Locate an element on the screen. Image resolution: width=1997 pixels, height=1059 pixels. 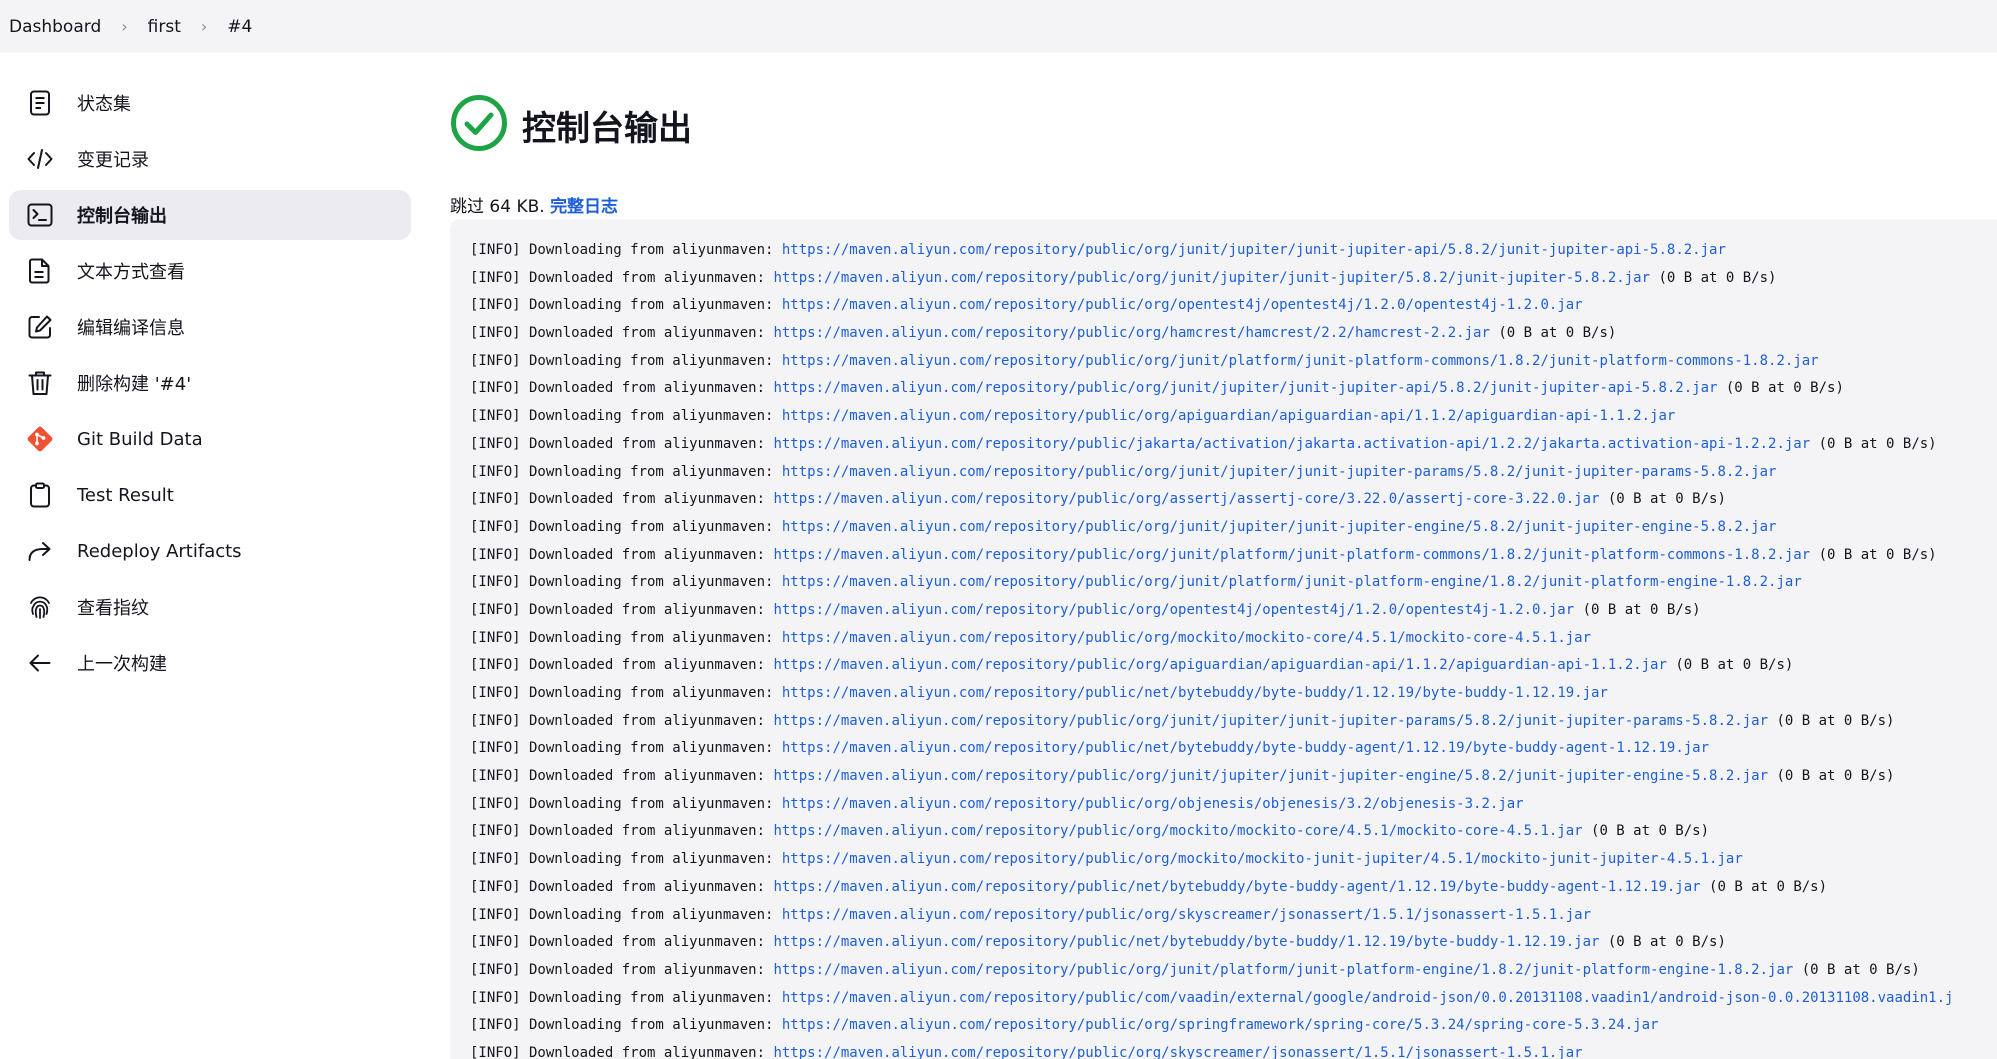
sidebar-item-status: 状态集 is located at coordinates (210, 103).